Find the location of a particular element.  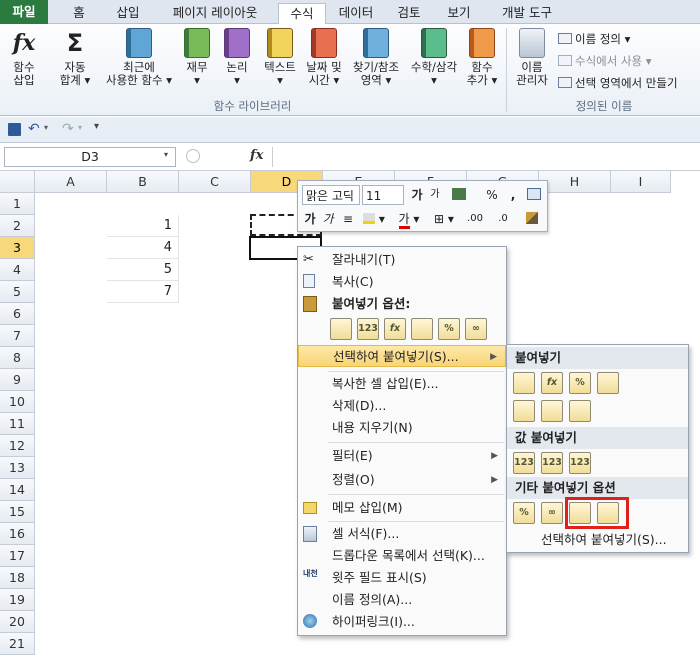

row-header-3: 3 is located at coordinates (17, 248).